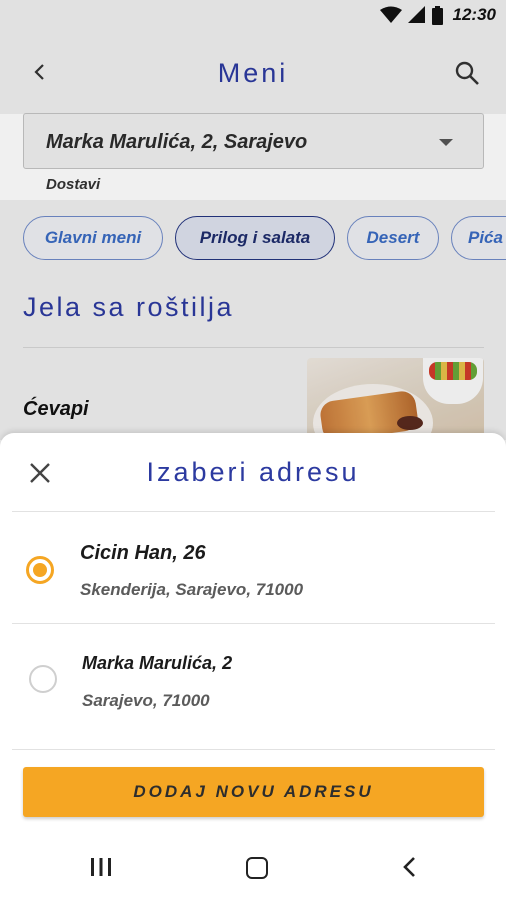  I want to click on home-icon, so click(257, 868).